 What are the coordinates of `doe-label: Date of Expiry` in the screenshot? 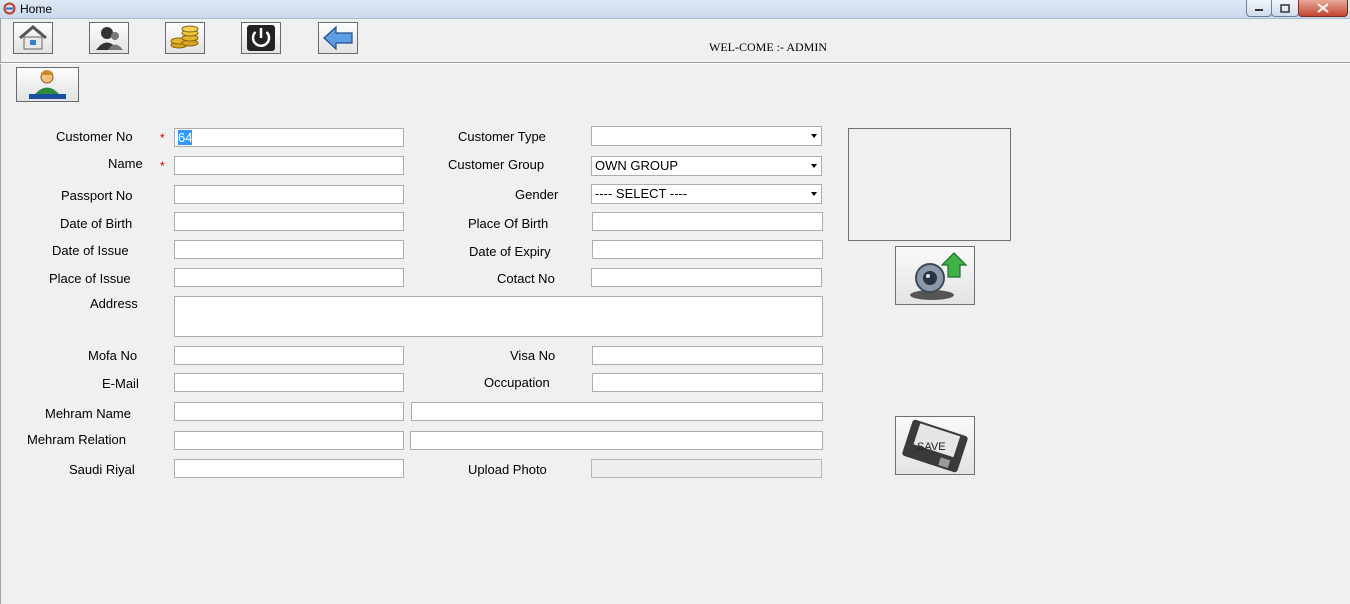 It's located at (510, 251).